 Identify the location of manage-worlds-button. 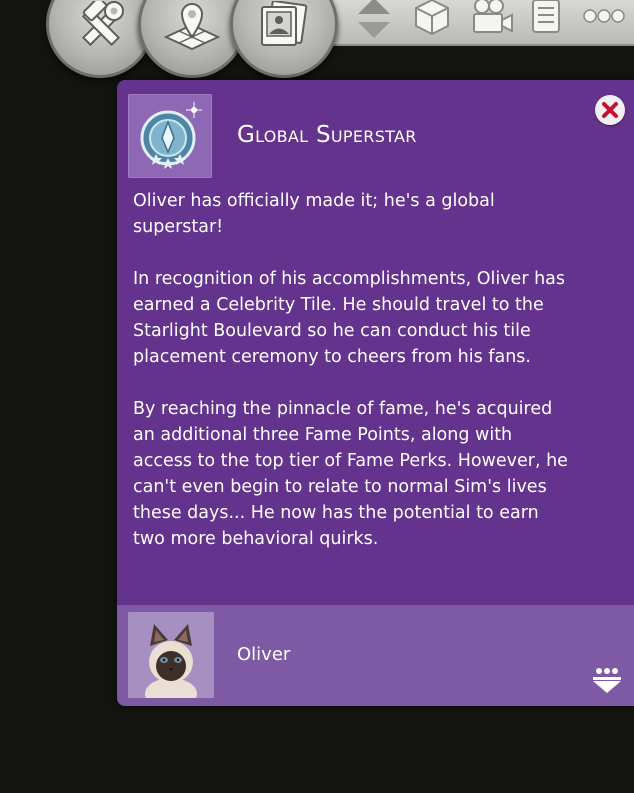
(192, 39).